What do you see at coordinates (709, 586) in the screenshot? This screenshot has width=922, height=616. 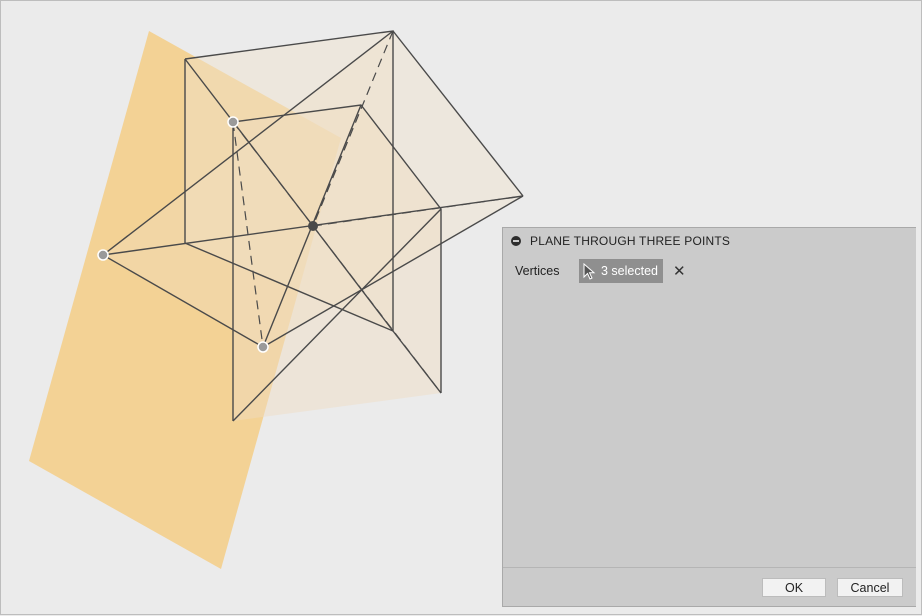 I see `dialog-footer: OK Cancel` at bounding box center [709, 586].